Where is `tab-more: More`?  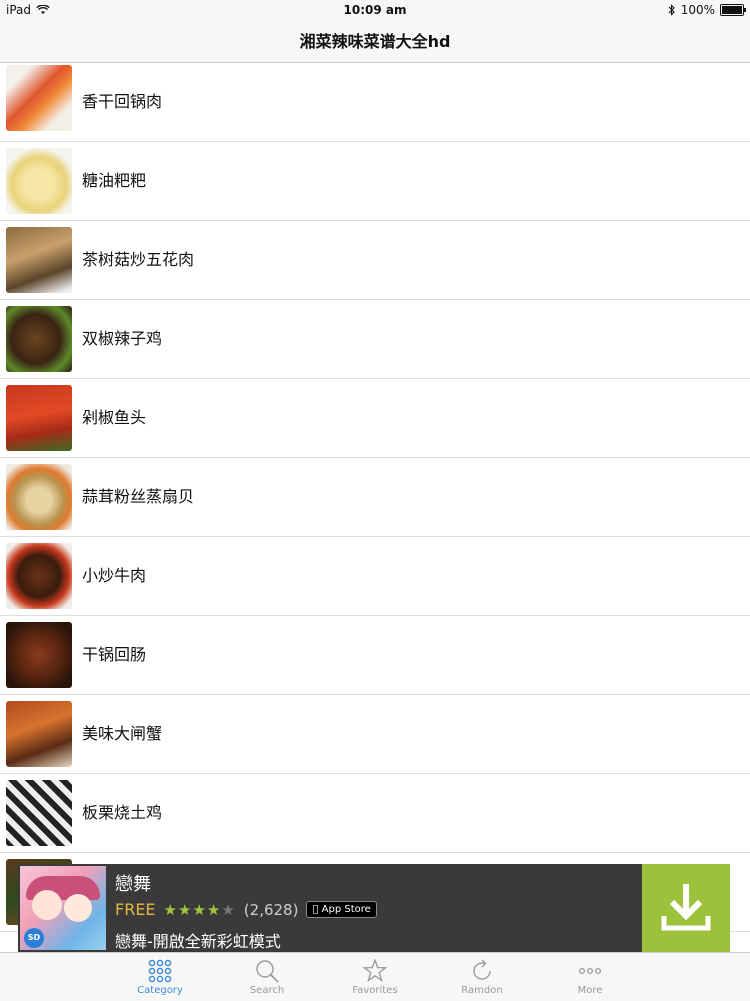
tab-more: More is located at coordinates (590, 977).